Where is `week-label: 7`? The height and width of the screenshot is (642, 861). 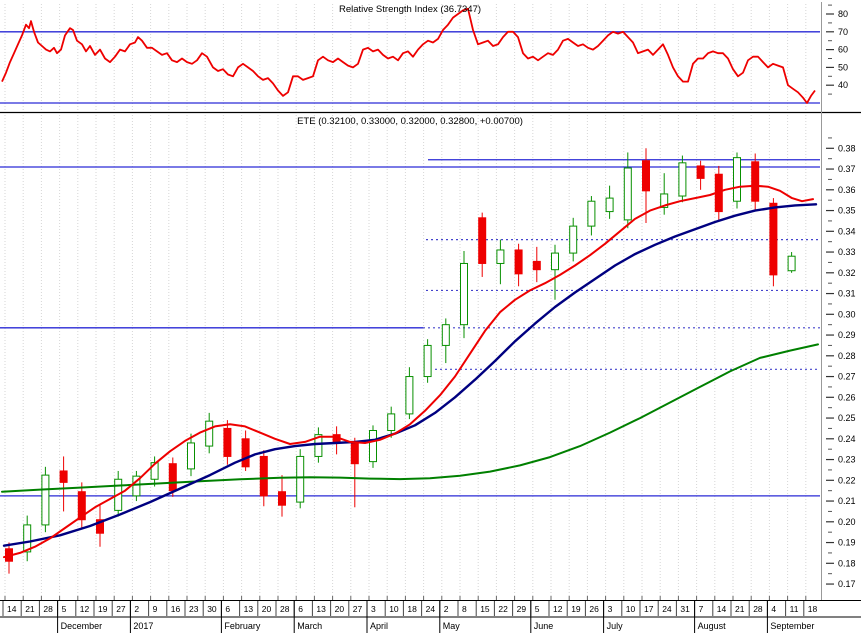
week-label: 7 is located at coordinates (701, 609).